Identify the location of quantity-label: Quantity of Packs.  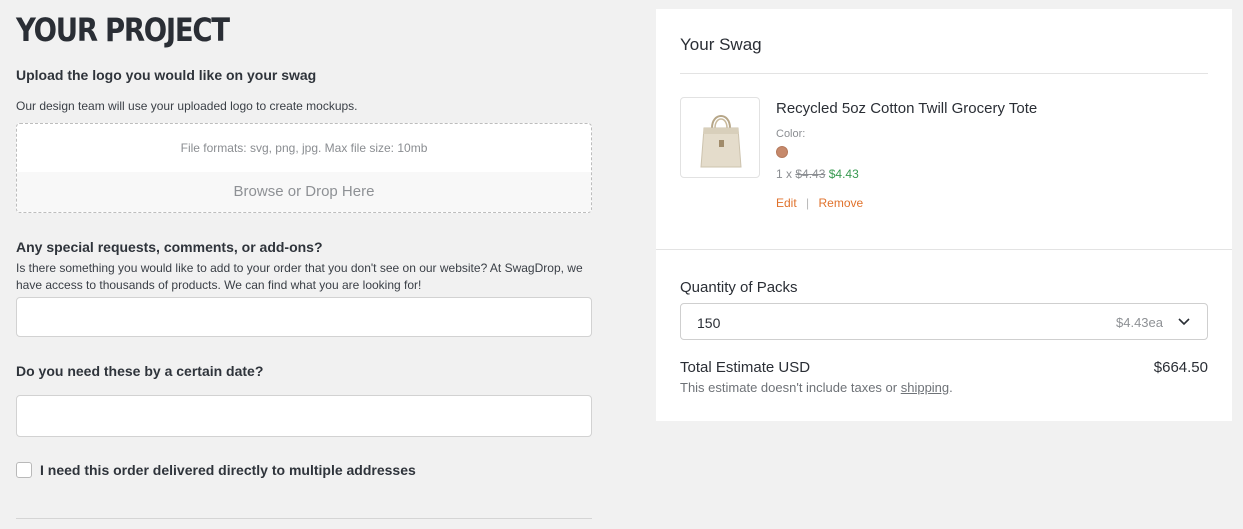
(739, 287).